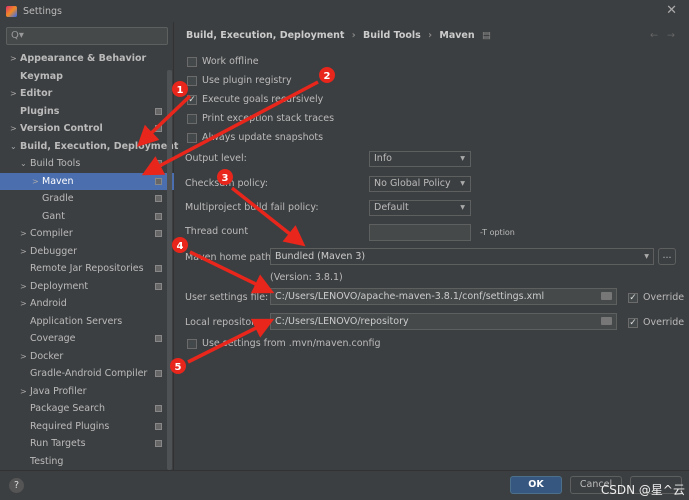  Describe the element at coordinates (327, 76) in the screenshot. I see `annotation-label: 2` at that location.